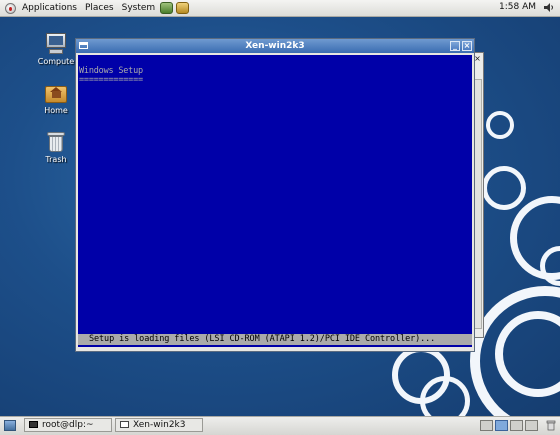 This screenshot has height=435, width=560. What do you see at coordinates (167, 8) in the screenshot?
I see `web-browser-launcher-icon` at bounding box center [167, 8].